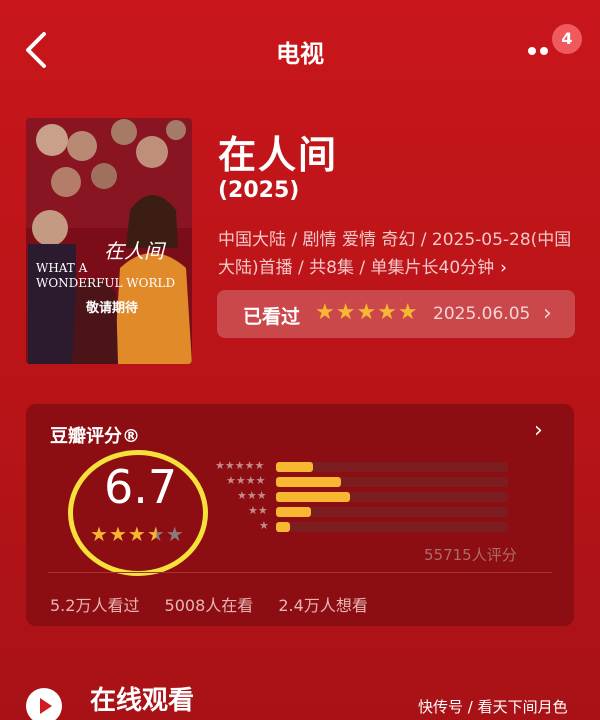  What do you see at coordinates (264, 525) in the screenshot?
I see `distribution-stars-icon: ★` at bounding box center [264, 525].